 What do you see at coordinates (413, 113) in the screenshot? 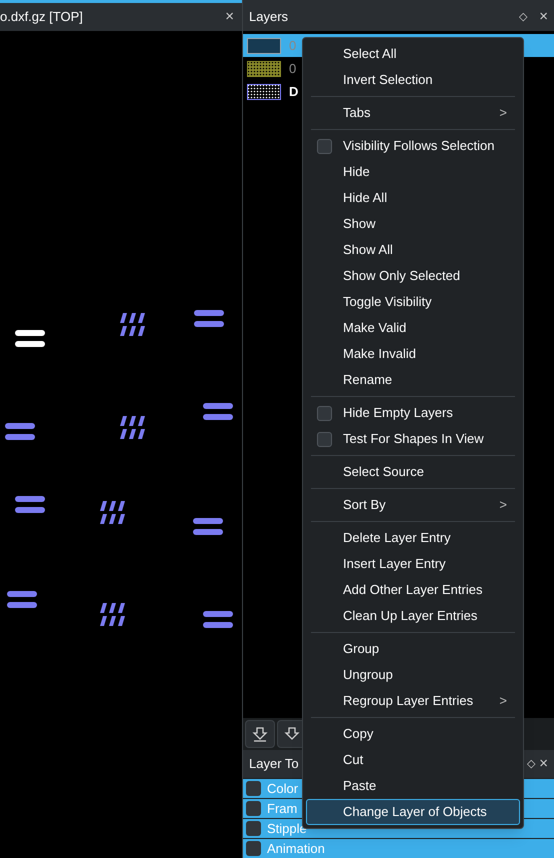
I see `menu-item: Tabs >` at bounding box center [413, 113].